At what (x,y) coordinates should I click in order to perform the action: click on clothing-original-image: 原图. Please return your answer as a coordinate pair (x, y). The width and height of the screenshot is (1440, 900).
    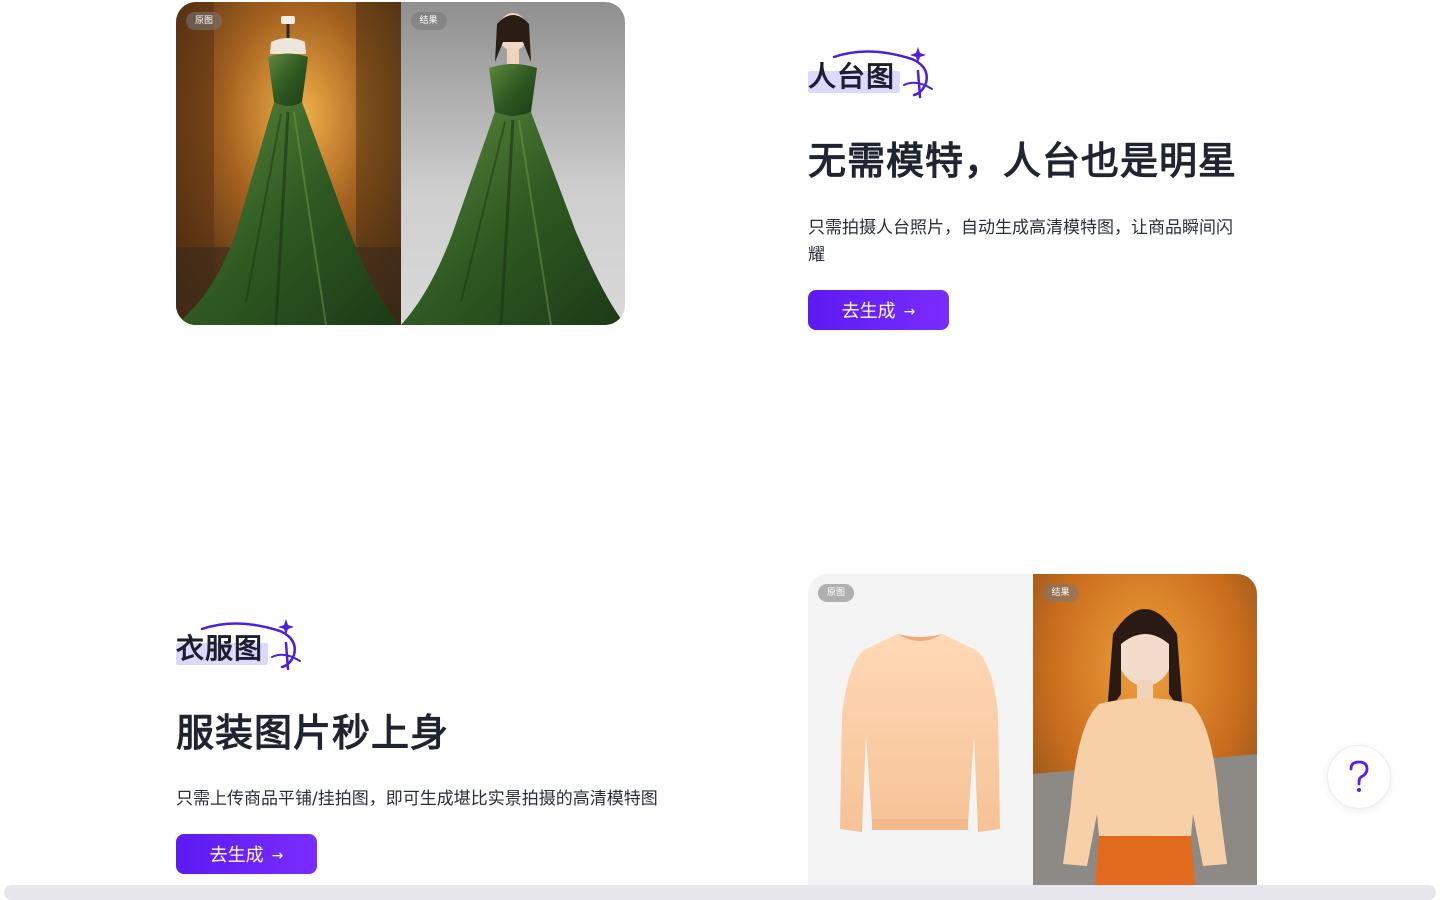
    Looking at the image, I should click on (920, 729).